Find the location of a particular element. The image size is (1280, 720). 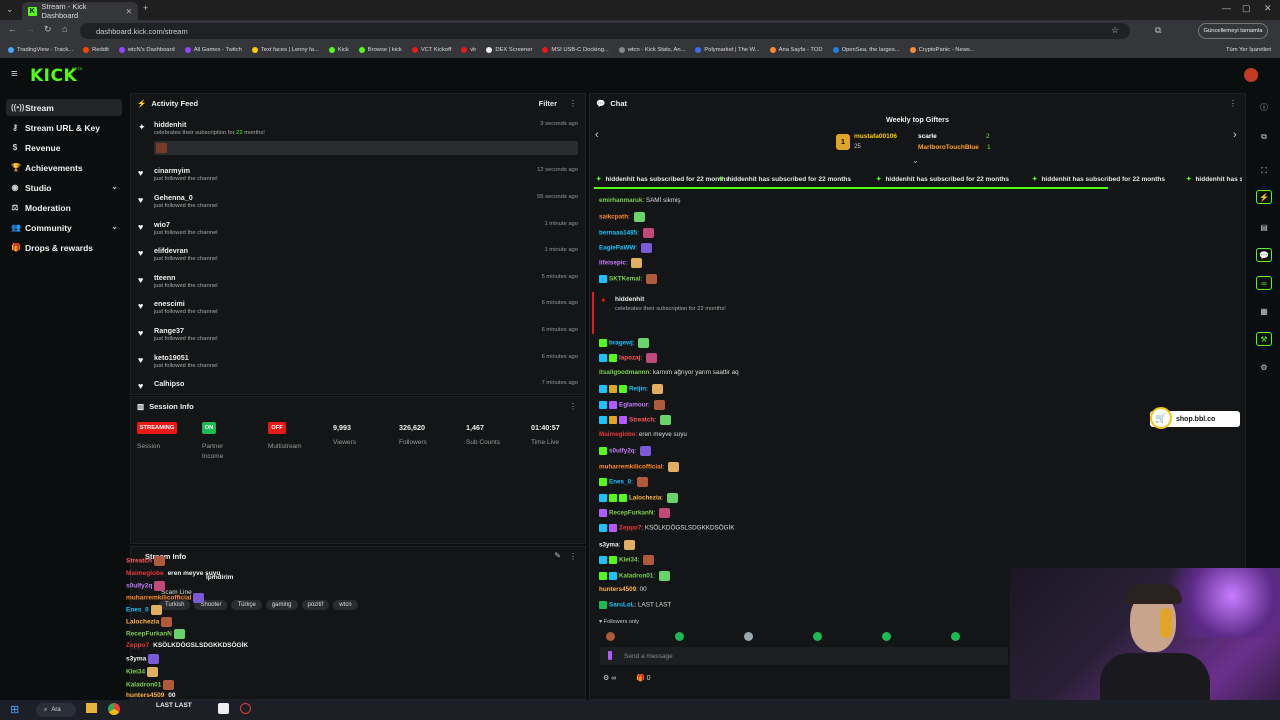

rail-tool-icon: ▤ is located at coordinates (1264, 227).